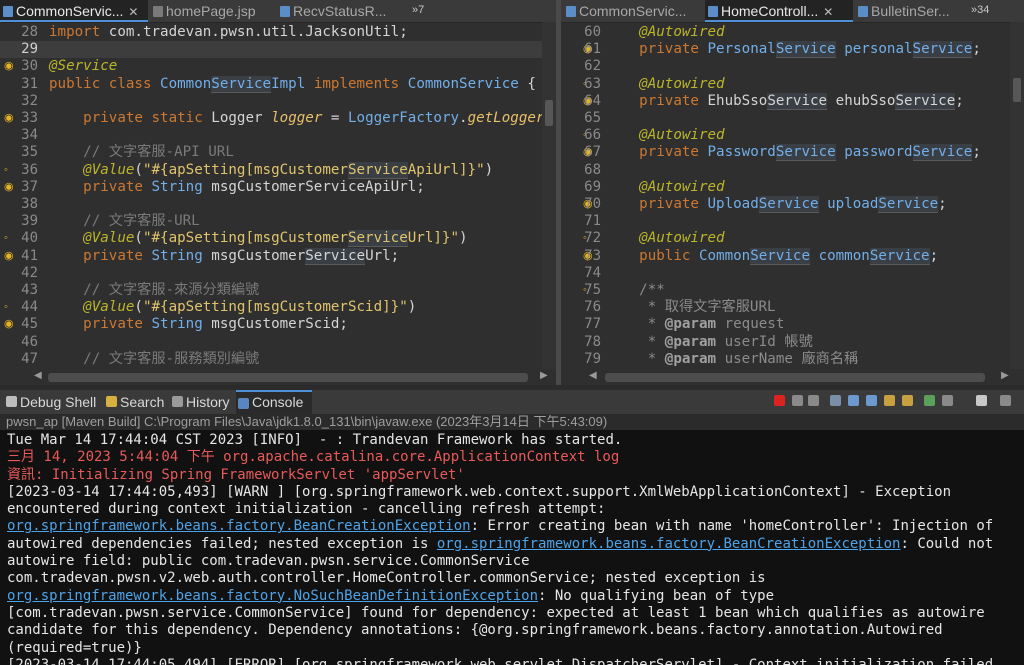  I want to click on code-line: * @param userId 帳號, so click(709, 342).